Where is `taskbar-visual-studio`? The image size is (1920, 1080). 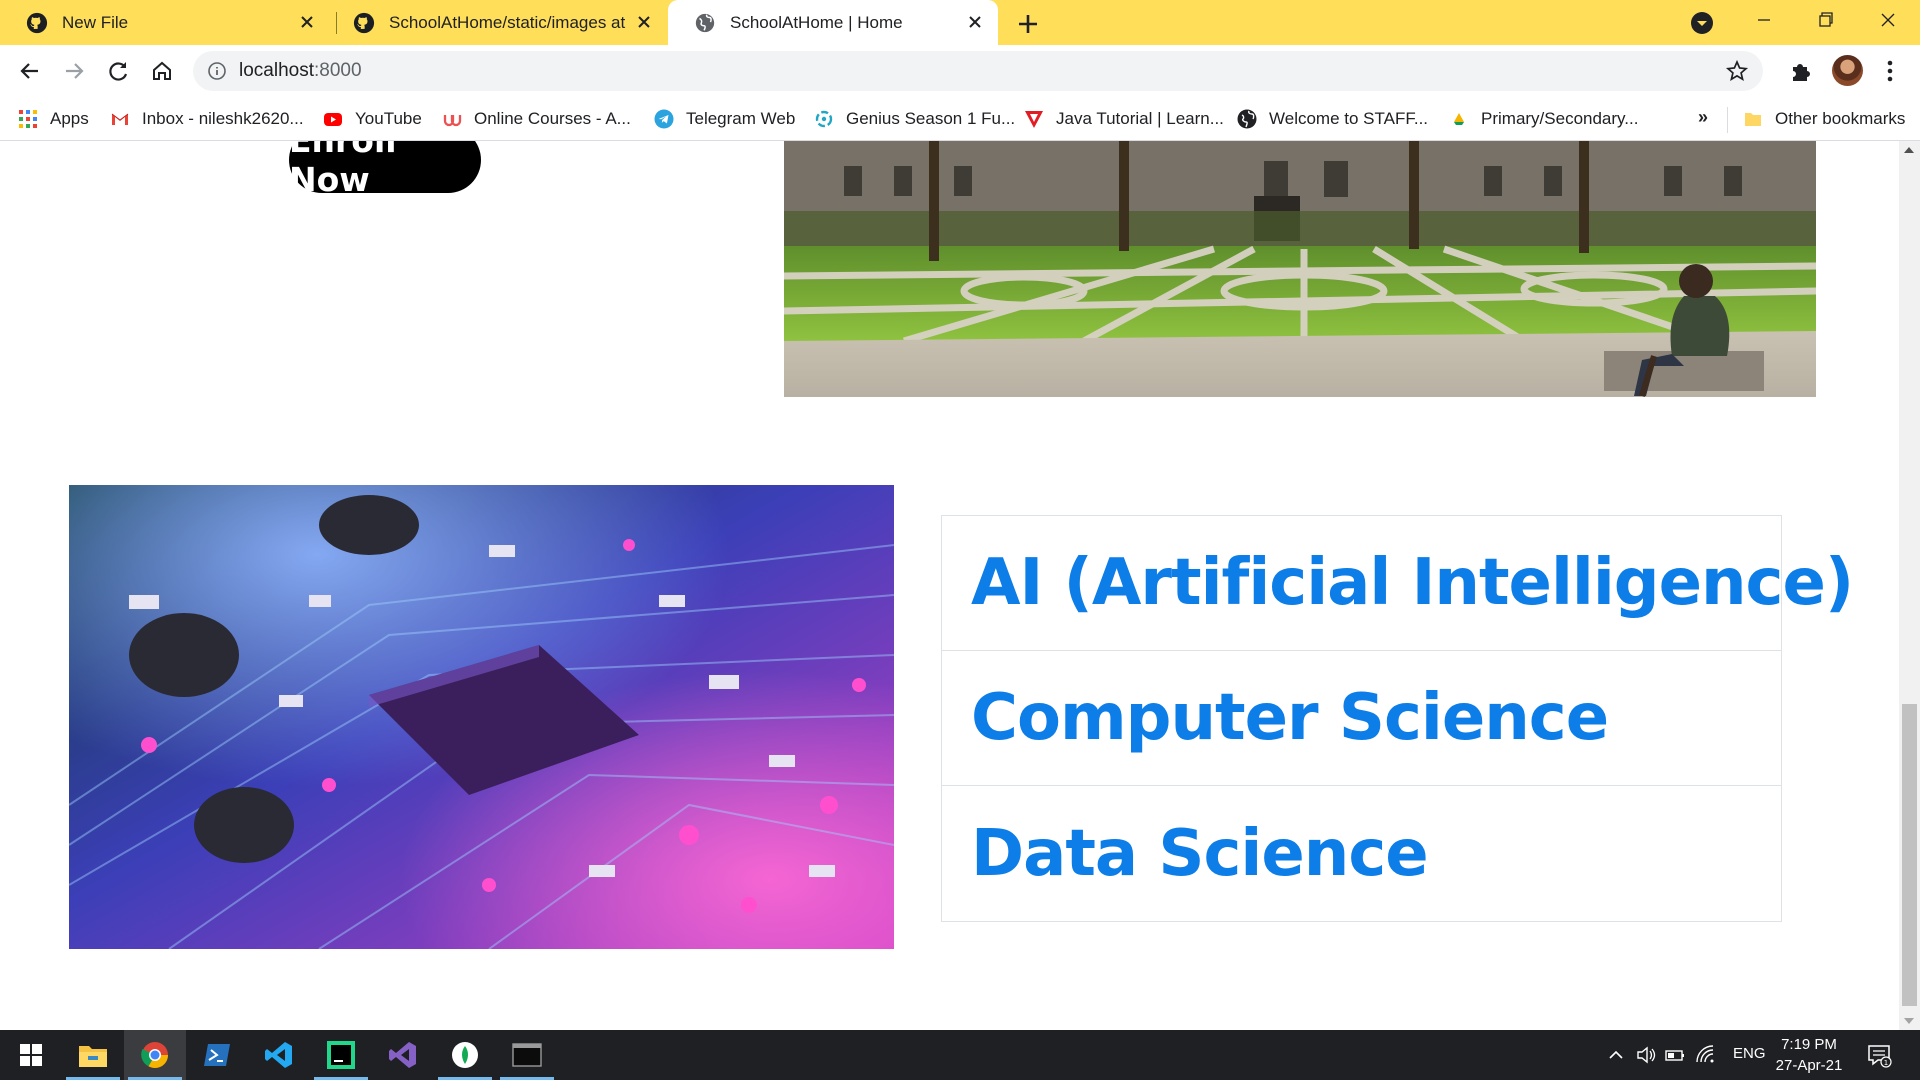
taskbar-visual-studio is located at coordinates (403, 1055).